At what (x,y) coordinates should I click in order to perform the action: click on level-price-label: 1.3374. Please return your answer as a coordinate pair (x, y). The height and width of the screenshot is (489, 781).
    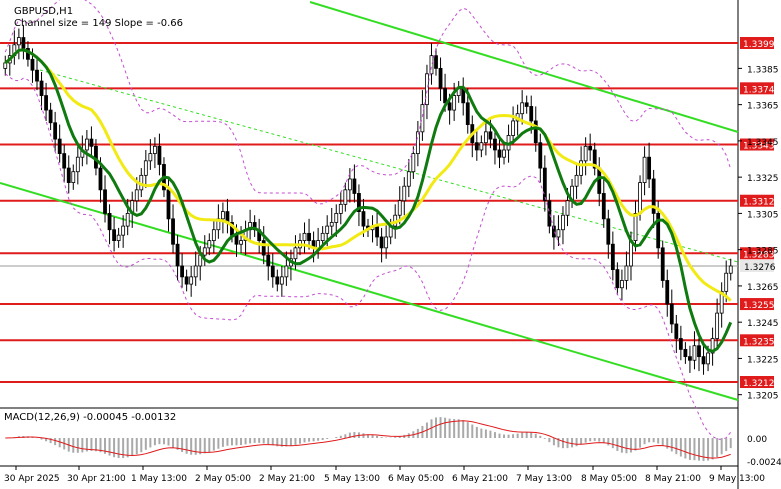
    Looking at the image, I should click on (759, 90).